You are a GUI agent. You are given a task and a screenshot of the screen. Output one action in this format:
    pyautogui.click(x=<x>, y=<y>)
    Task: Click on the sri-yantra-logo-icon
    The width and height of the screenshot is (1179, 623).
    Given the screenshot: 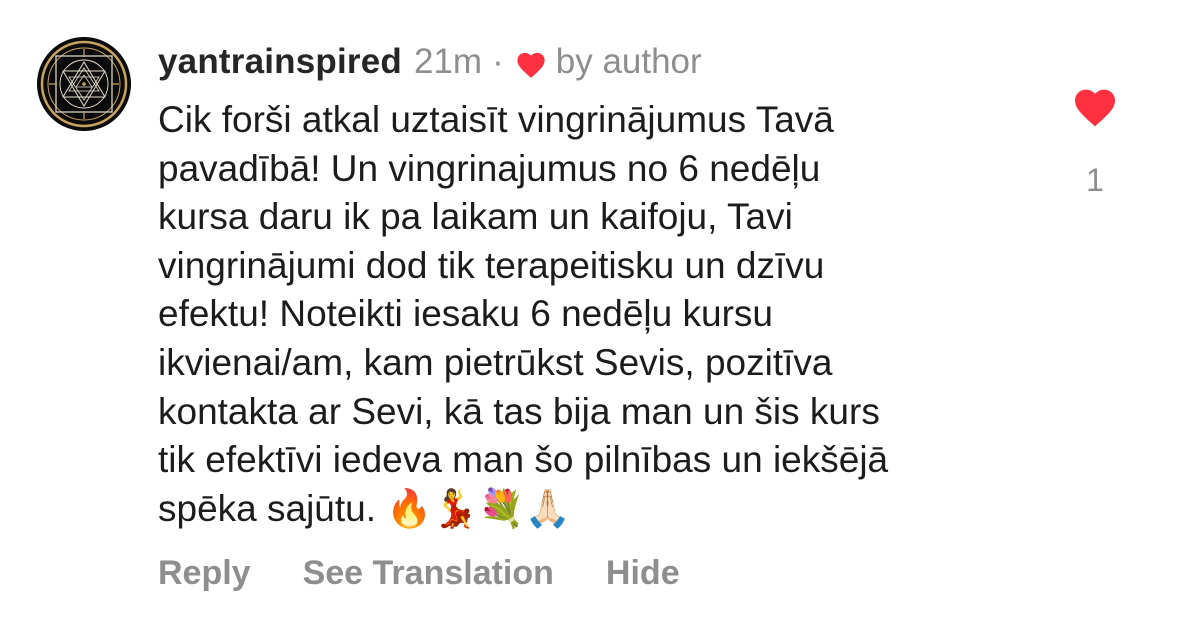 What is the action you would take?
    pyautogui.click(x=84, y=84)
    